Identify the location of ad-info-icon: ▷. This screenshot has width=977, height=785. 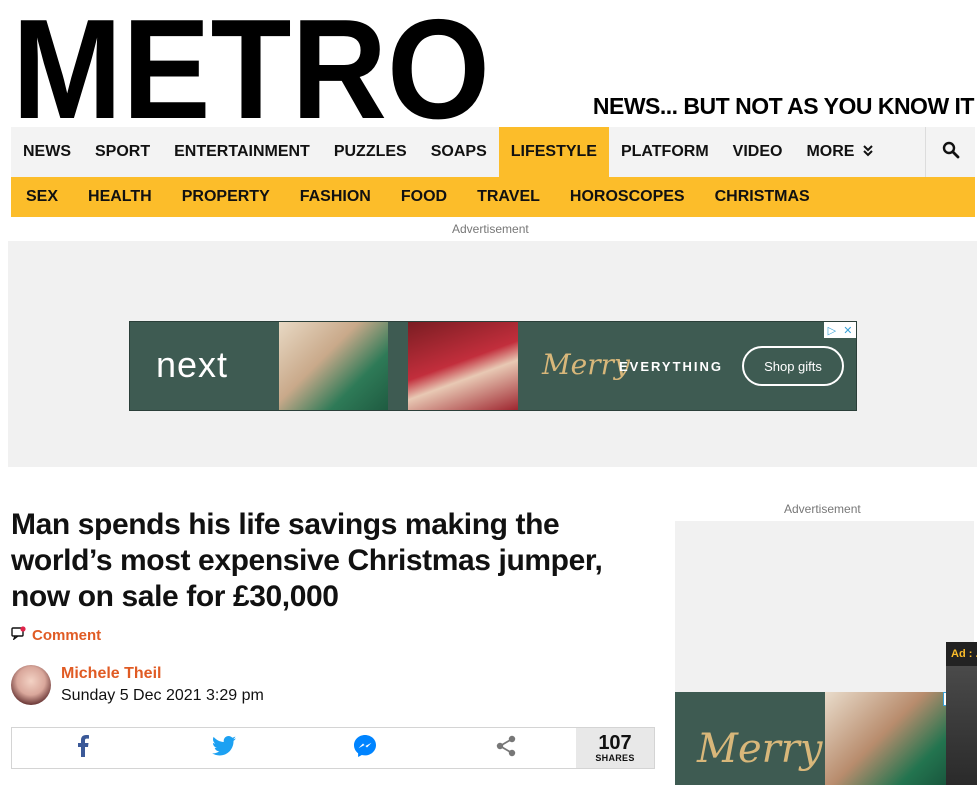
(832, 330).